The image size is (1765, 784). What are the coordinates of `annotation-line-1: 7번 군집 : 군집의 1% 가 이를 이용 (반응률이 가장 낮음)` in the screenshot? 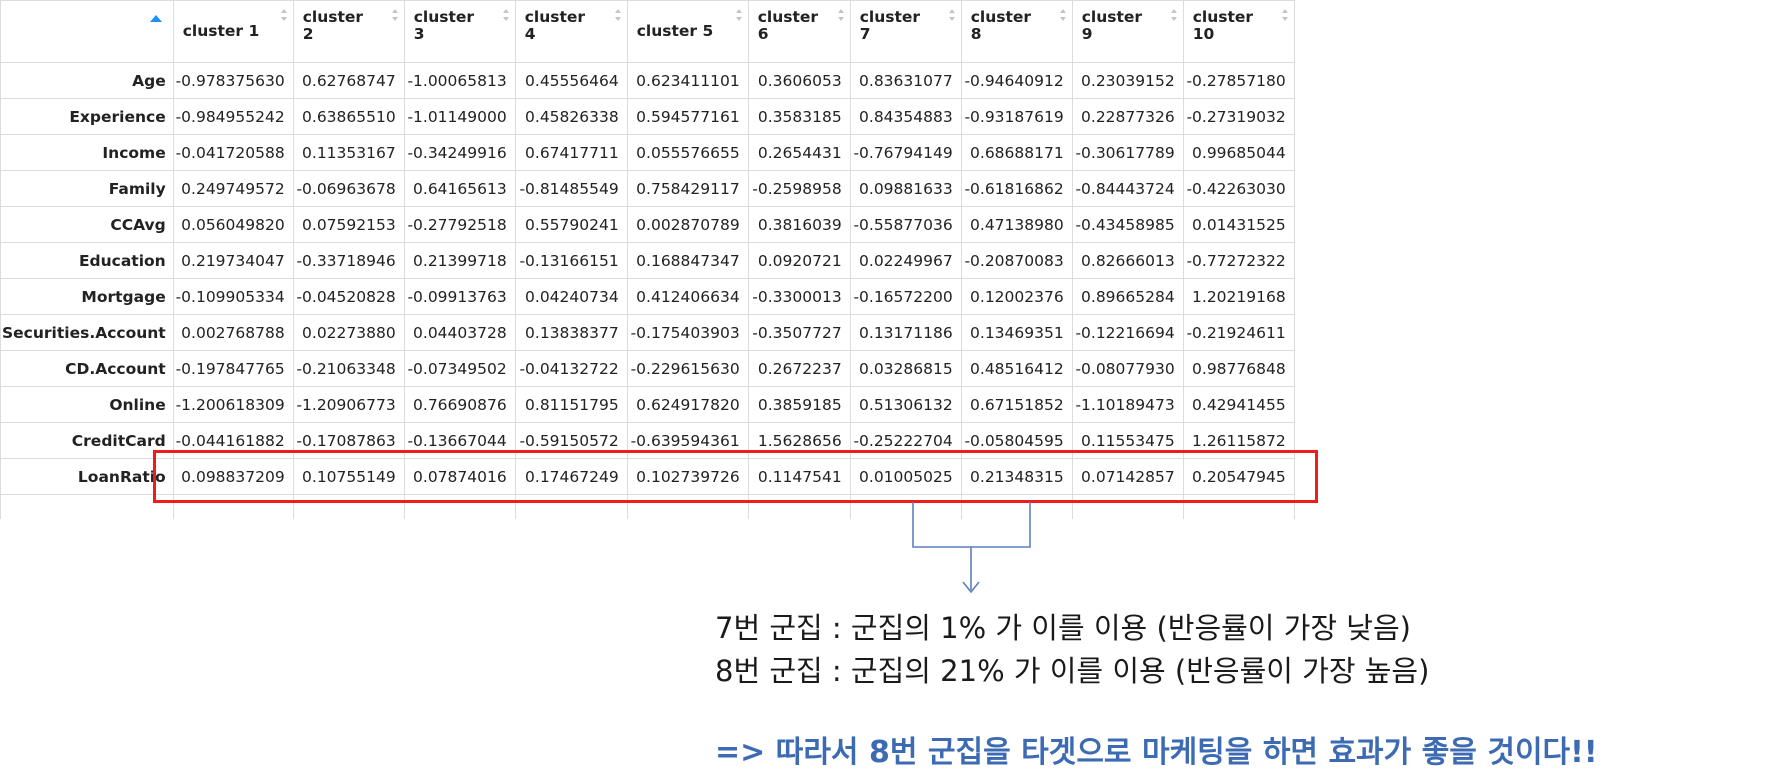 It's located at (1063, 628).